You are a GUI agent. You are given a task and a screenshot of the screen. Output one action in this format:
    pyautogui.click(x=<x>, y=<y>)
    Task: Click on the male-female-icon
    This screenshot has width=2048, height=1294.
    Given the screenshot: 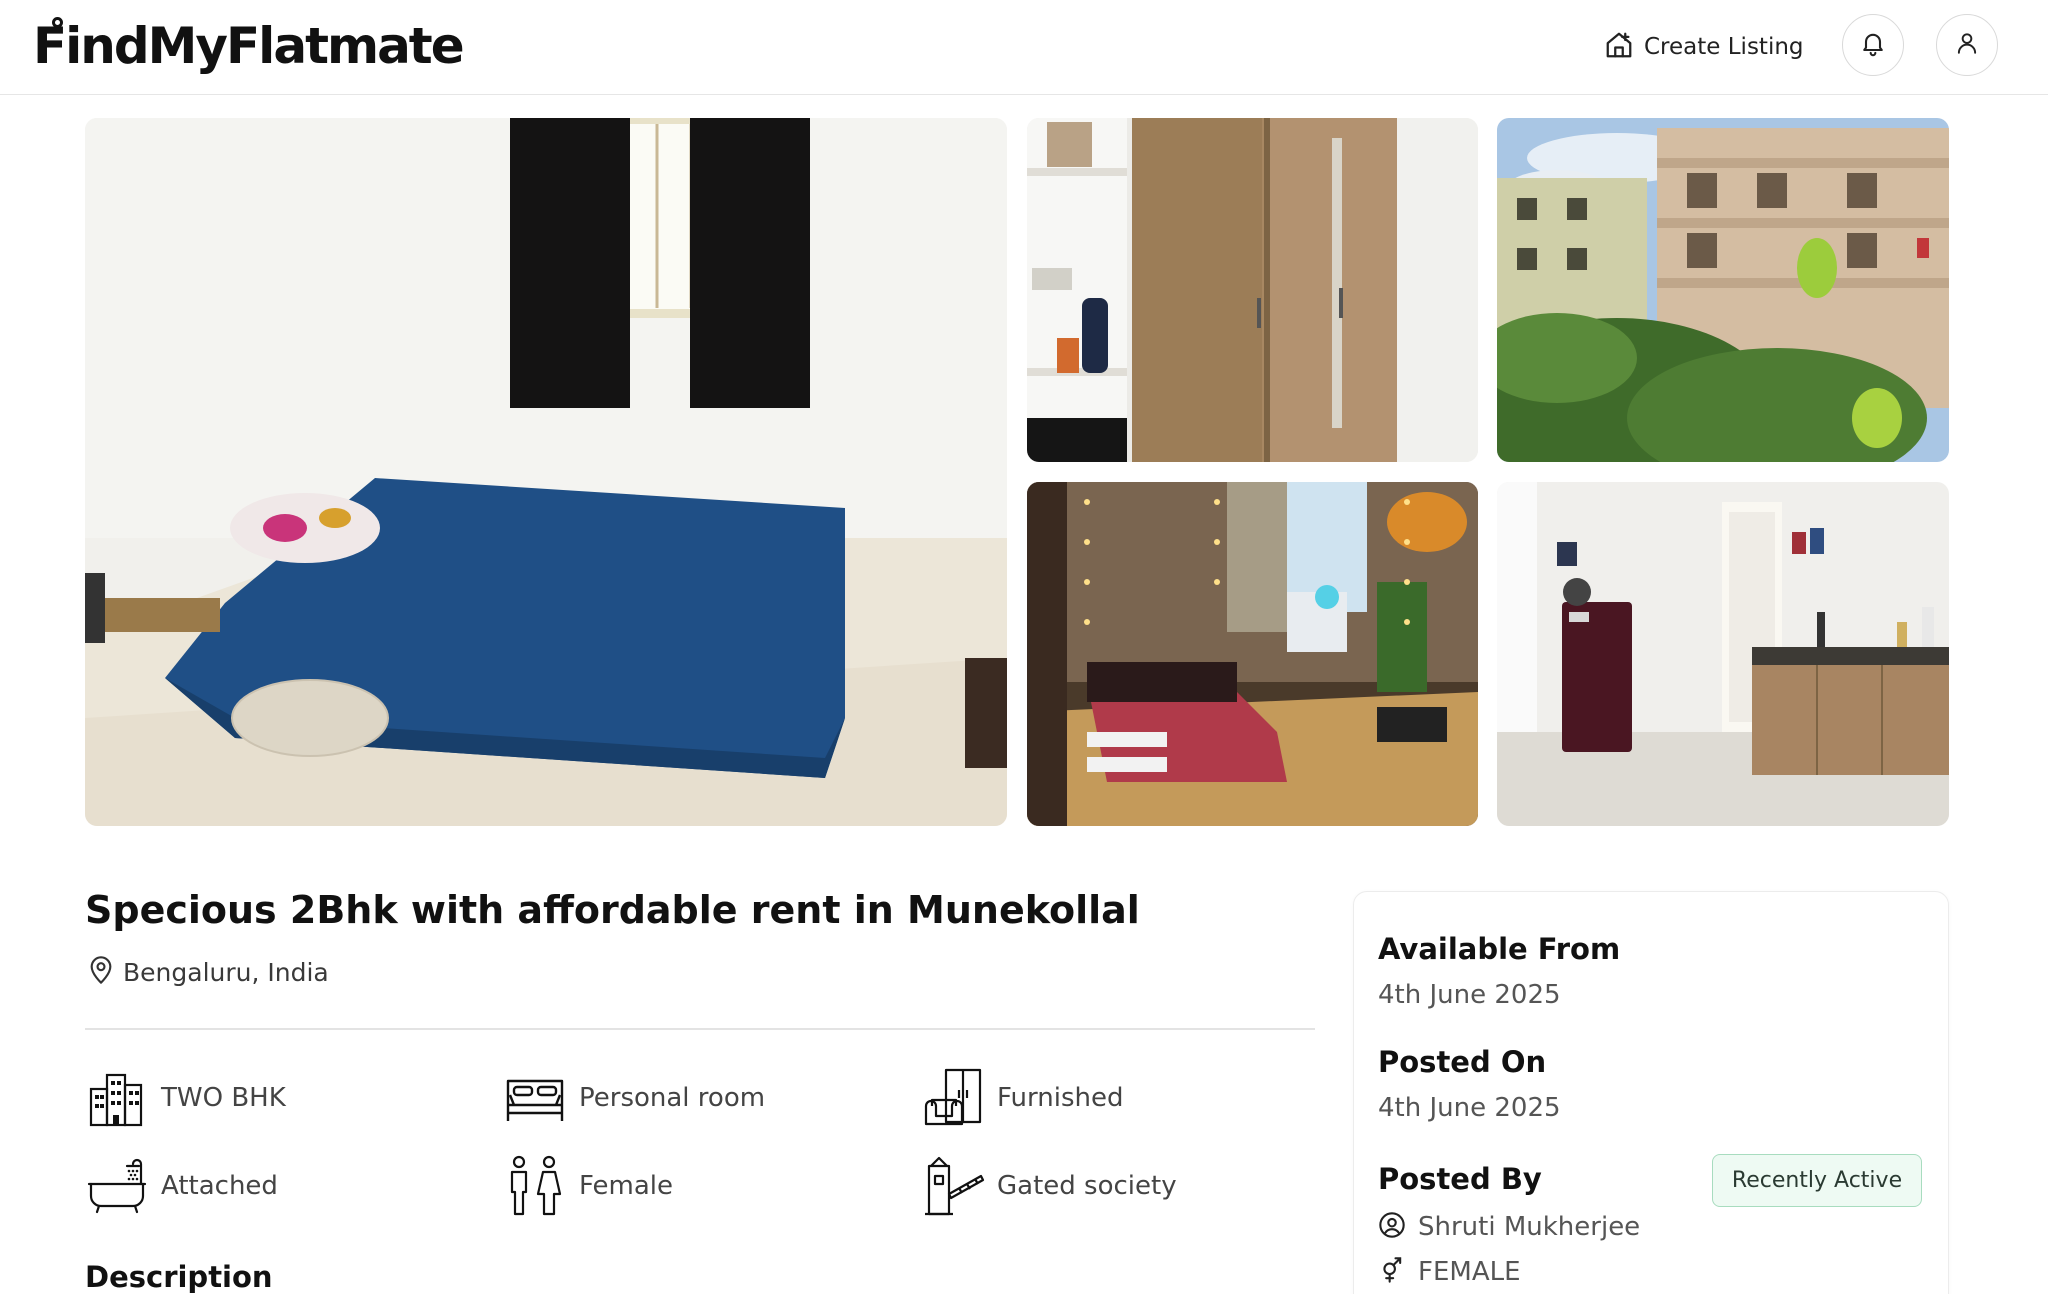 What is the action you would take?
    pyautogui.click(x=535, y=1185)
    